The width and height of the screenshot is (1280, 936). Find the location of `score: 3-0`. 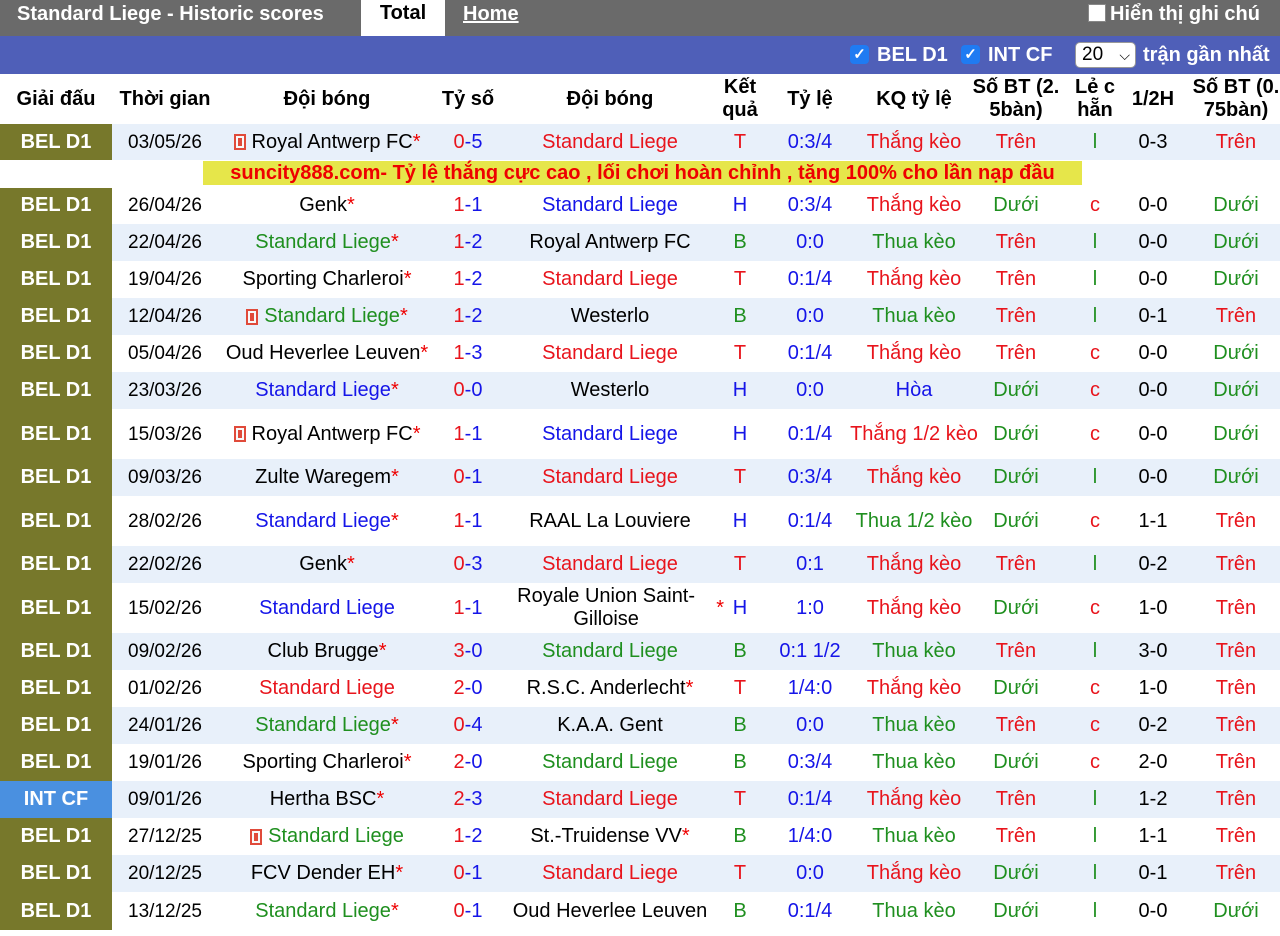

score: 3-0 is located at coordinates (468, 651).